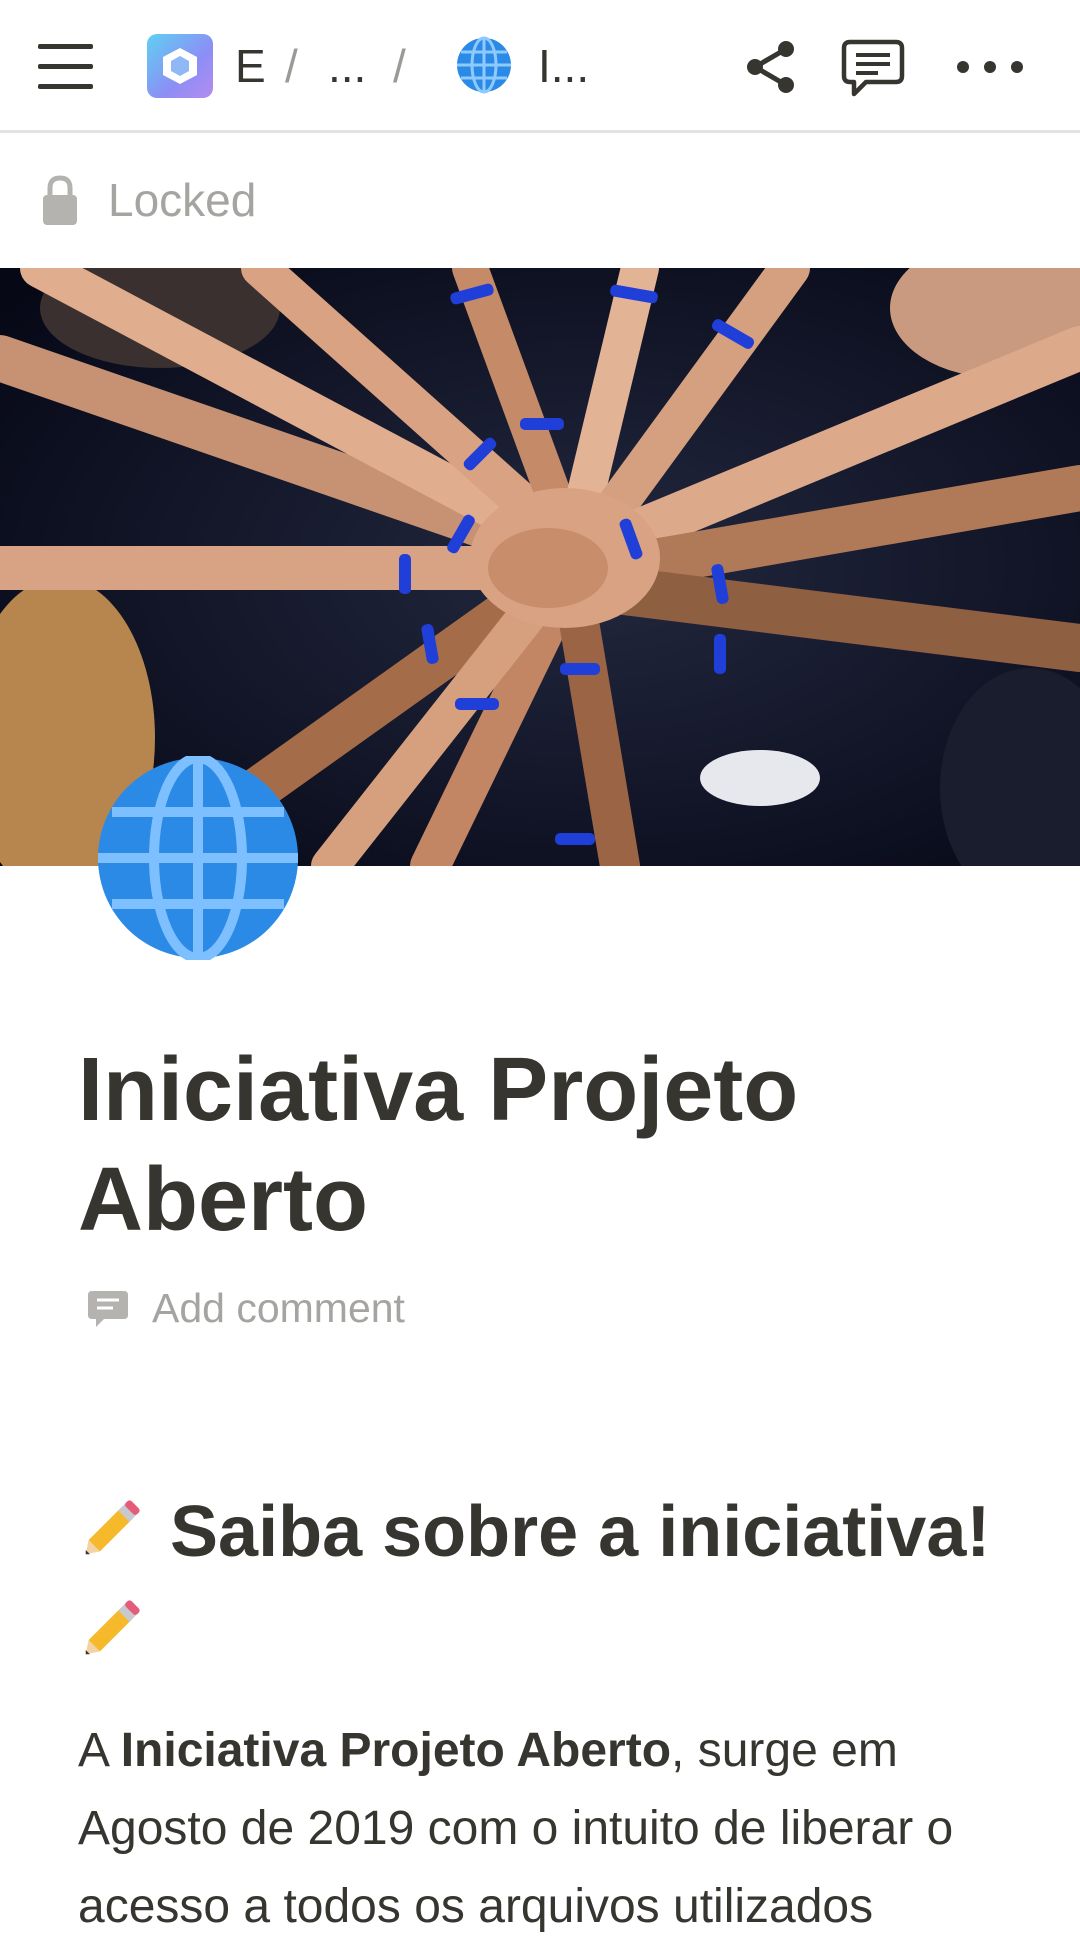 Image resolution: width=1080 pixels, height=1946 pixels. I want to click on add-comment-label: Add comment, so click(278, 1308).